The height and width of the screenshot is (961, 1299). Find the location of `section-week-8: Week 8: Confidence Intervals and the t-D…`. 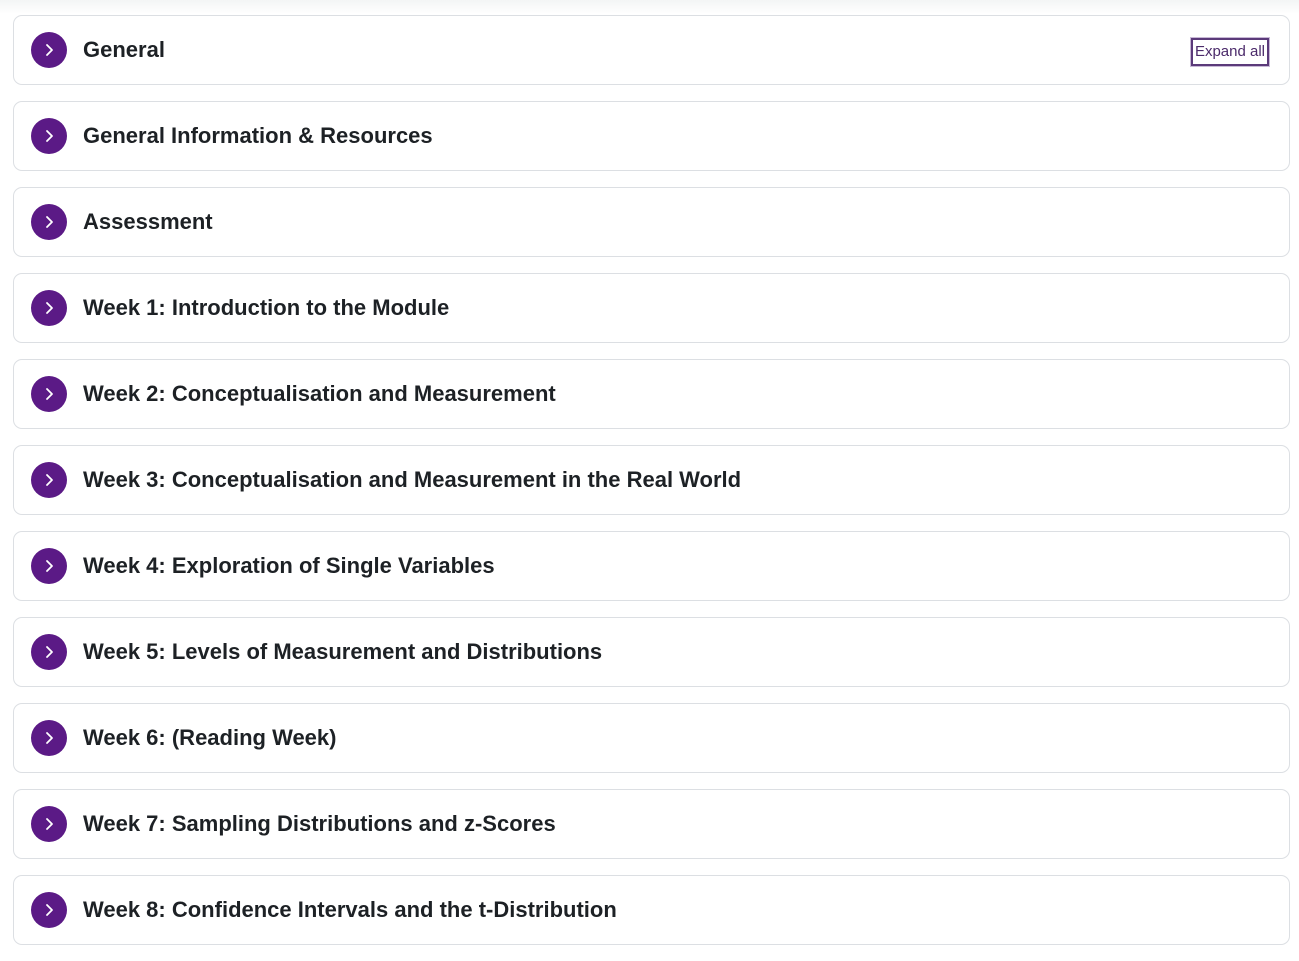

section-week-8: Week 8: Confidence Intervals and the t-D… is located at coordinates (651, 910).